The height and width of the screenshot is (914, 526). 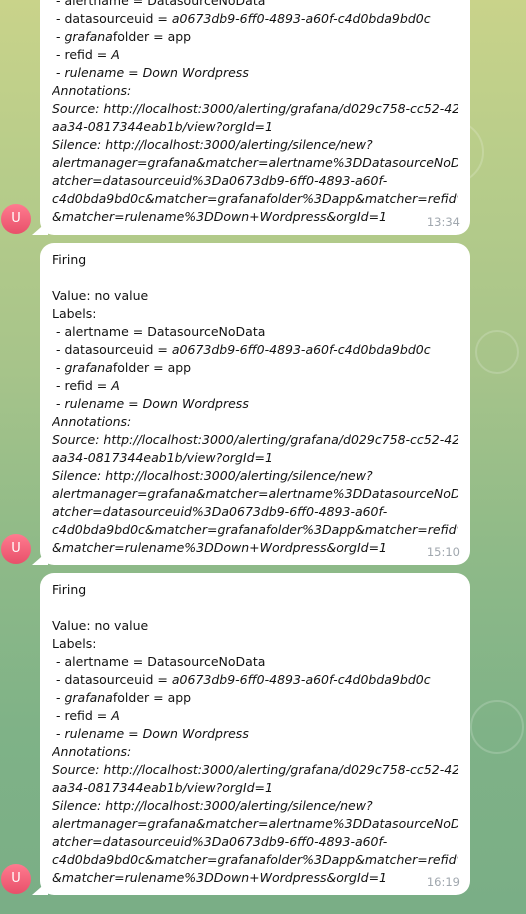 I want to click on text-segment: Firing, so click(x=69, y=589).